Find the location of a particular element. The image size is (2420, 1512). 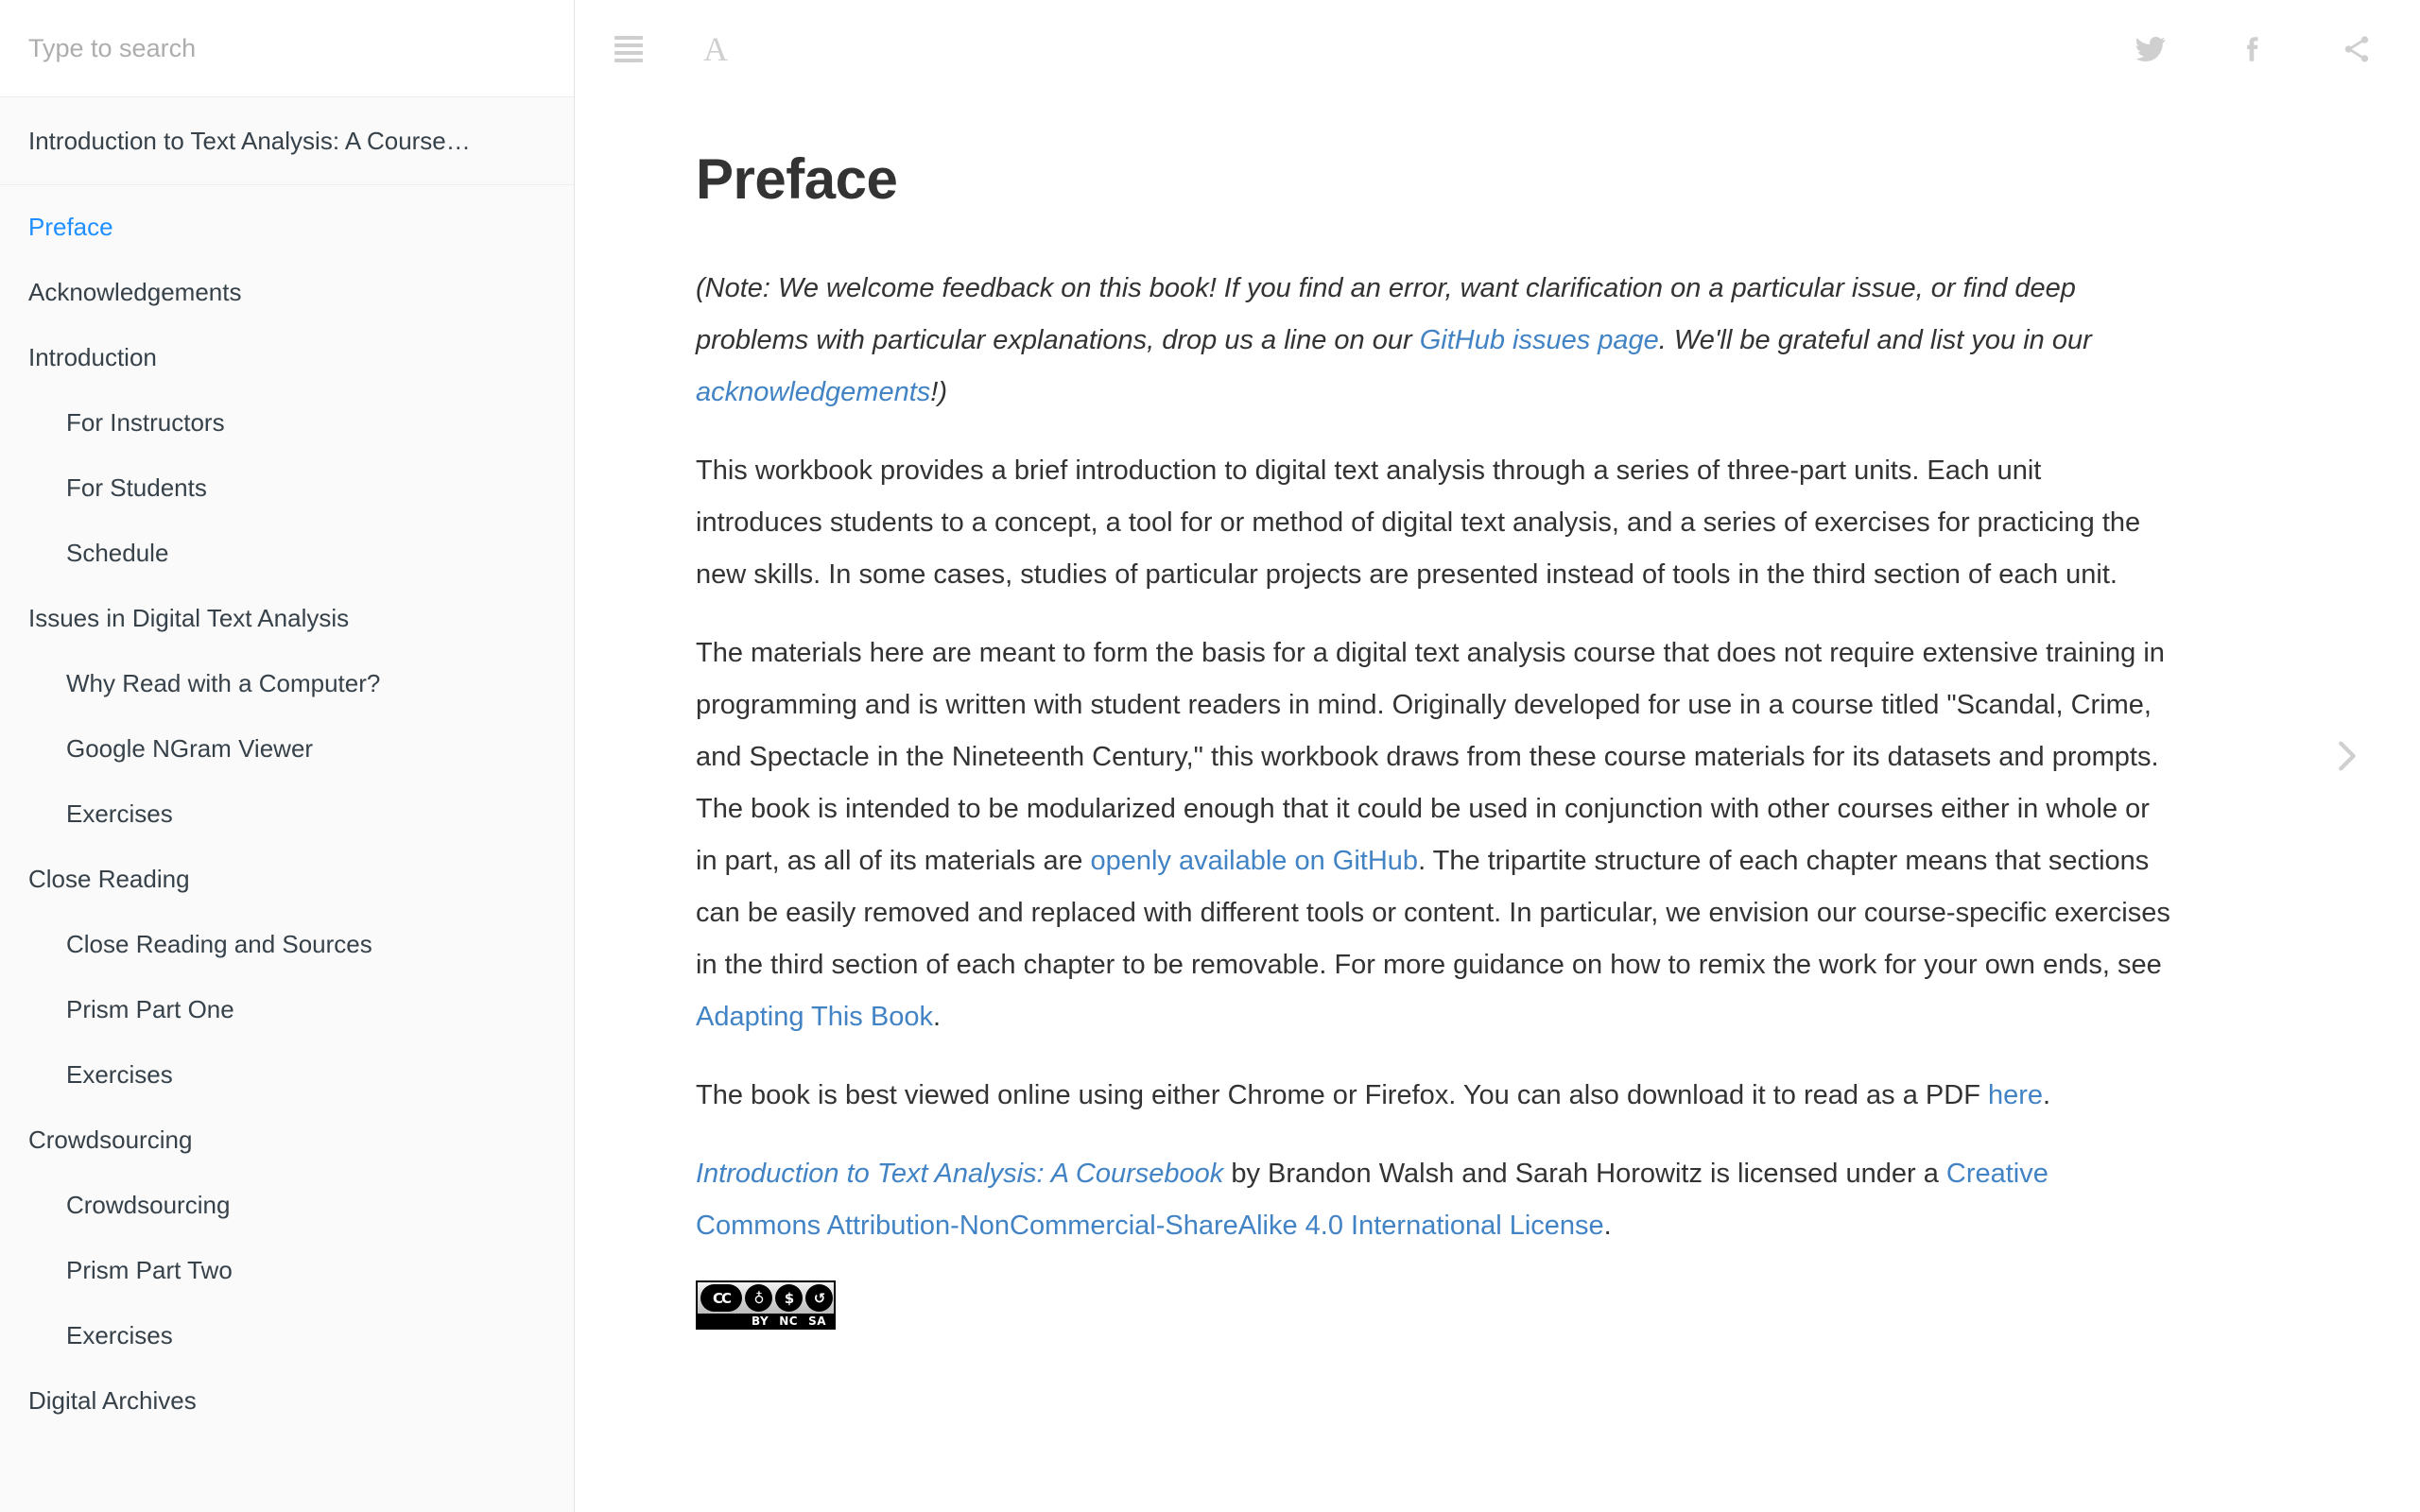

pdf-download-link: here is located at coordinates (2015, 1095).